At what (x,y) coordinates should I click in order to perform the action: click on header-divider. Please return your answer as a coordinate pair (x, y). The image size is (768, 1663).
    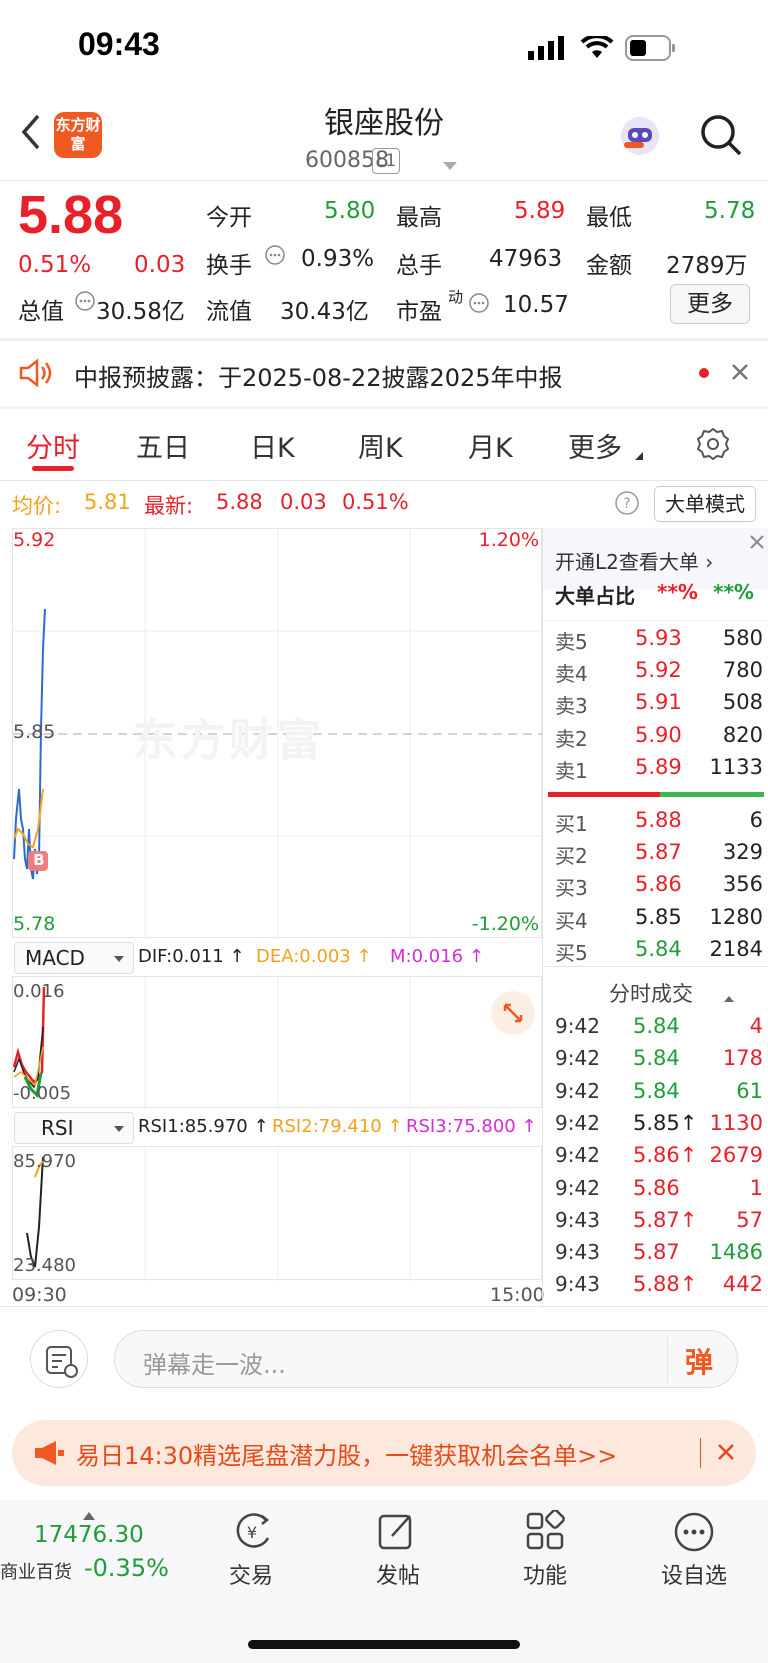
    Looking at the image, I should click on (384, 180).